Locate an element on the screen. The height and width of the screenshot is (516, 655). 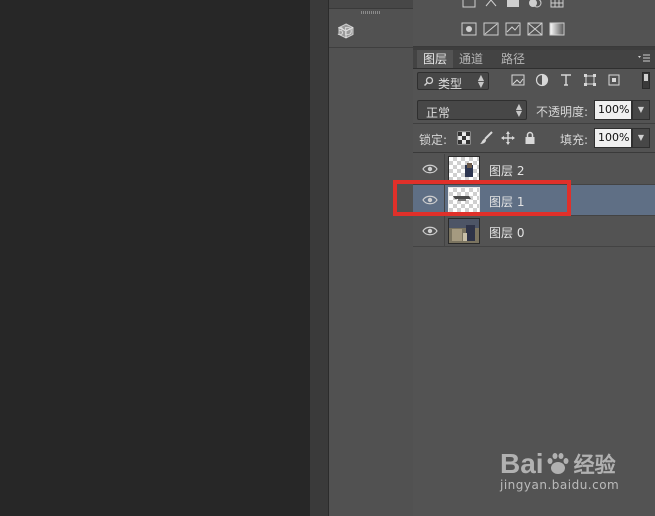
adjustments-panel is located at coordinates (534, 23).